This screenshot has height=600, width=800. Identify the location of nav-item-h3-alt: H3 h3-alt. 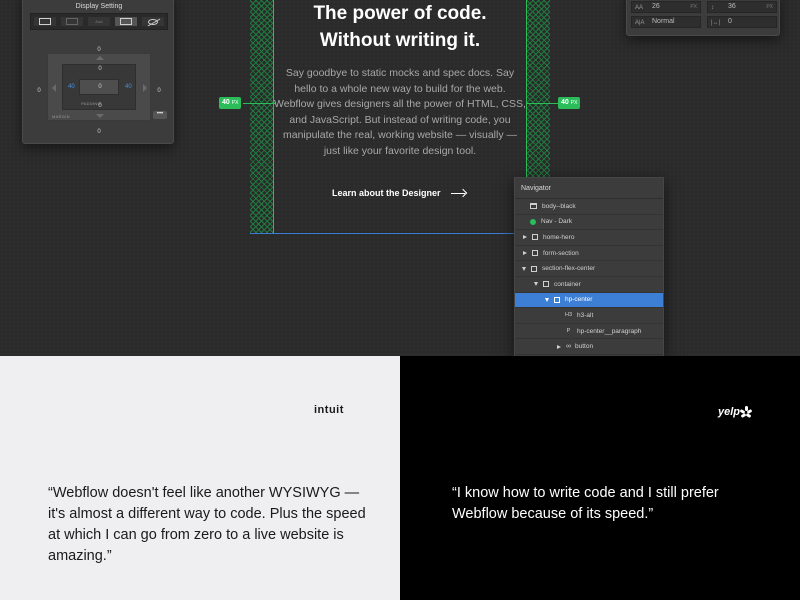
(589, 316).